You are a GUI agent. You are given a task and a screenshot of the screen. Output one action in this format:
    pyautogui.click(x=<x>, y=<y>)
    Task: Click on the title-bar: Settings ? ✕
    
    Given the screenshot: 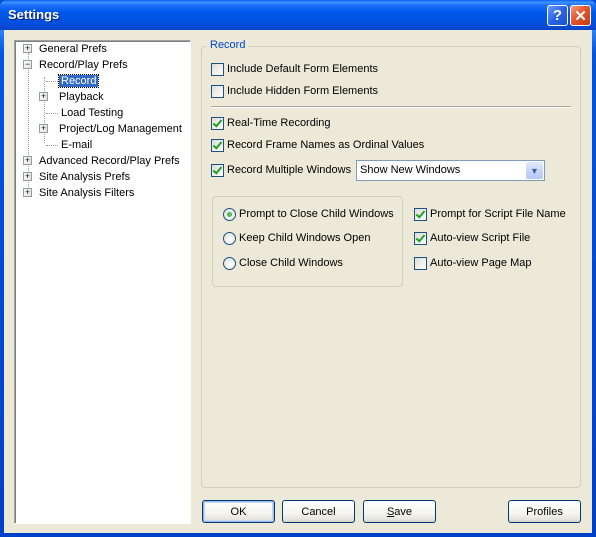 What is the action you would take?
    pyautogui.click(x=298, y=15)
    